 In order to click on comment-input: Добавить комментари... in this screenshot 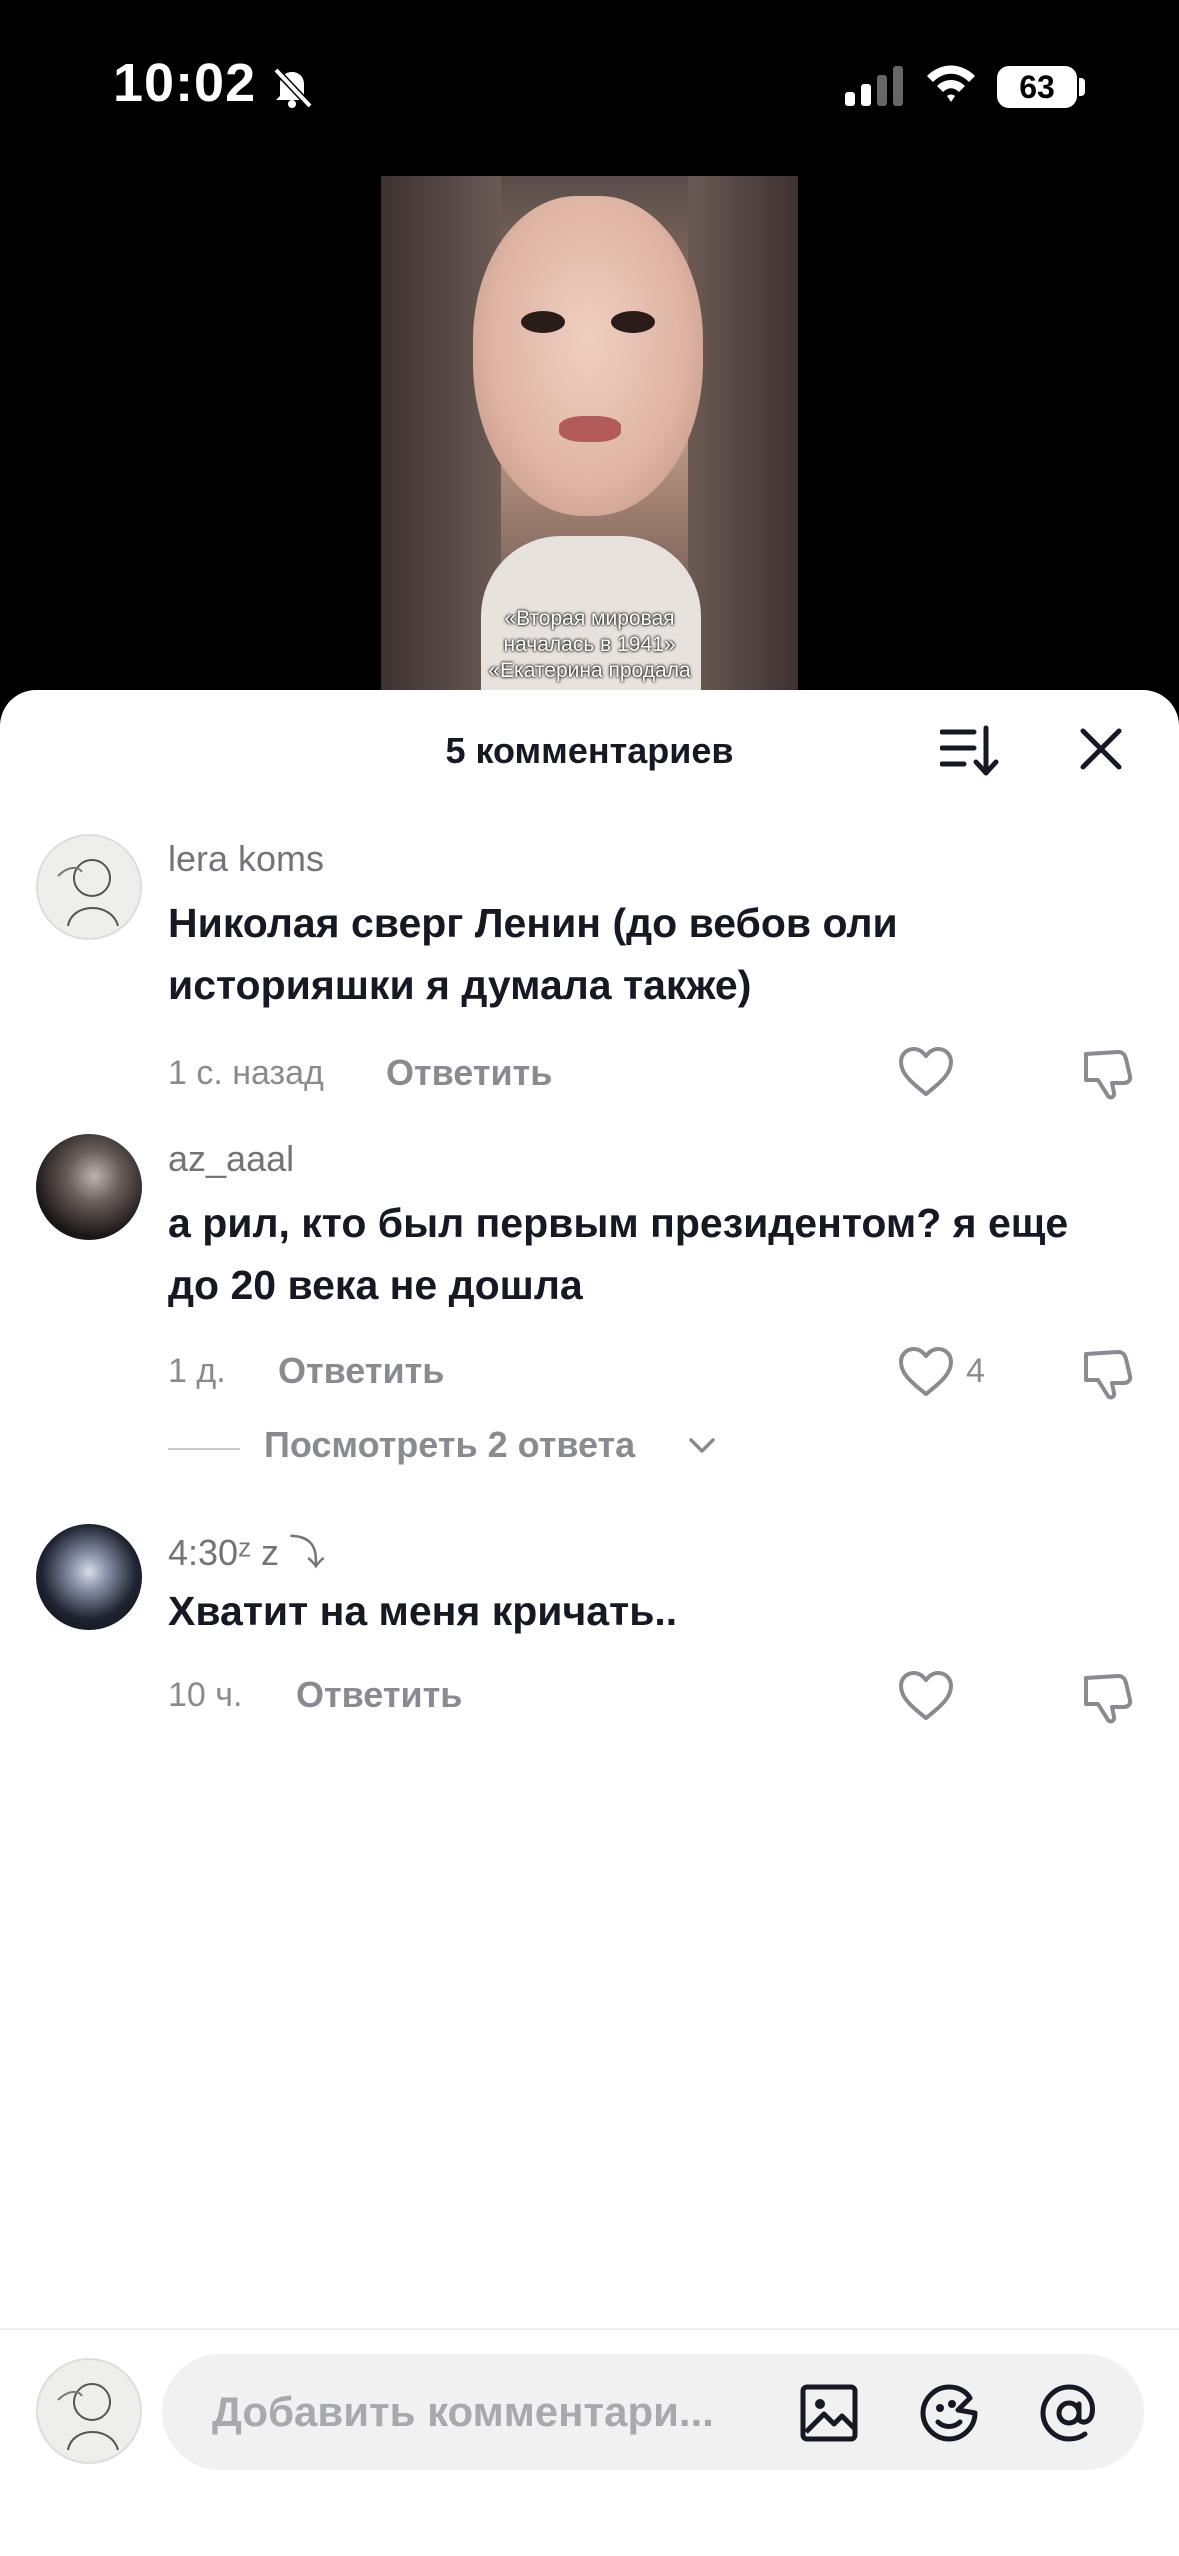, I will do `click(653, 2412)`.